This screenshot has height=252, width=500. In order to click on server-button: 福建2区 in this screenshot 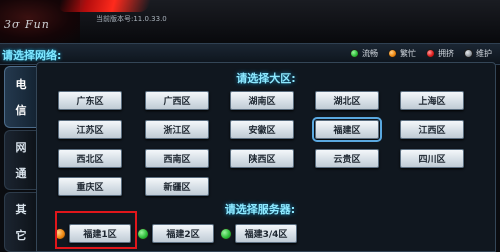, I will do `click(183, 233)`.